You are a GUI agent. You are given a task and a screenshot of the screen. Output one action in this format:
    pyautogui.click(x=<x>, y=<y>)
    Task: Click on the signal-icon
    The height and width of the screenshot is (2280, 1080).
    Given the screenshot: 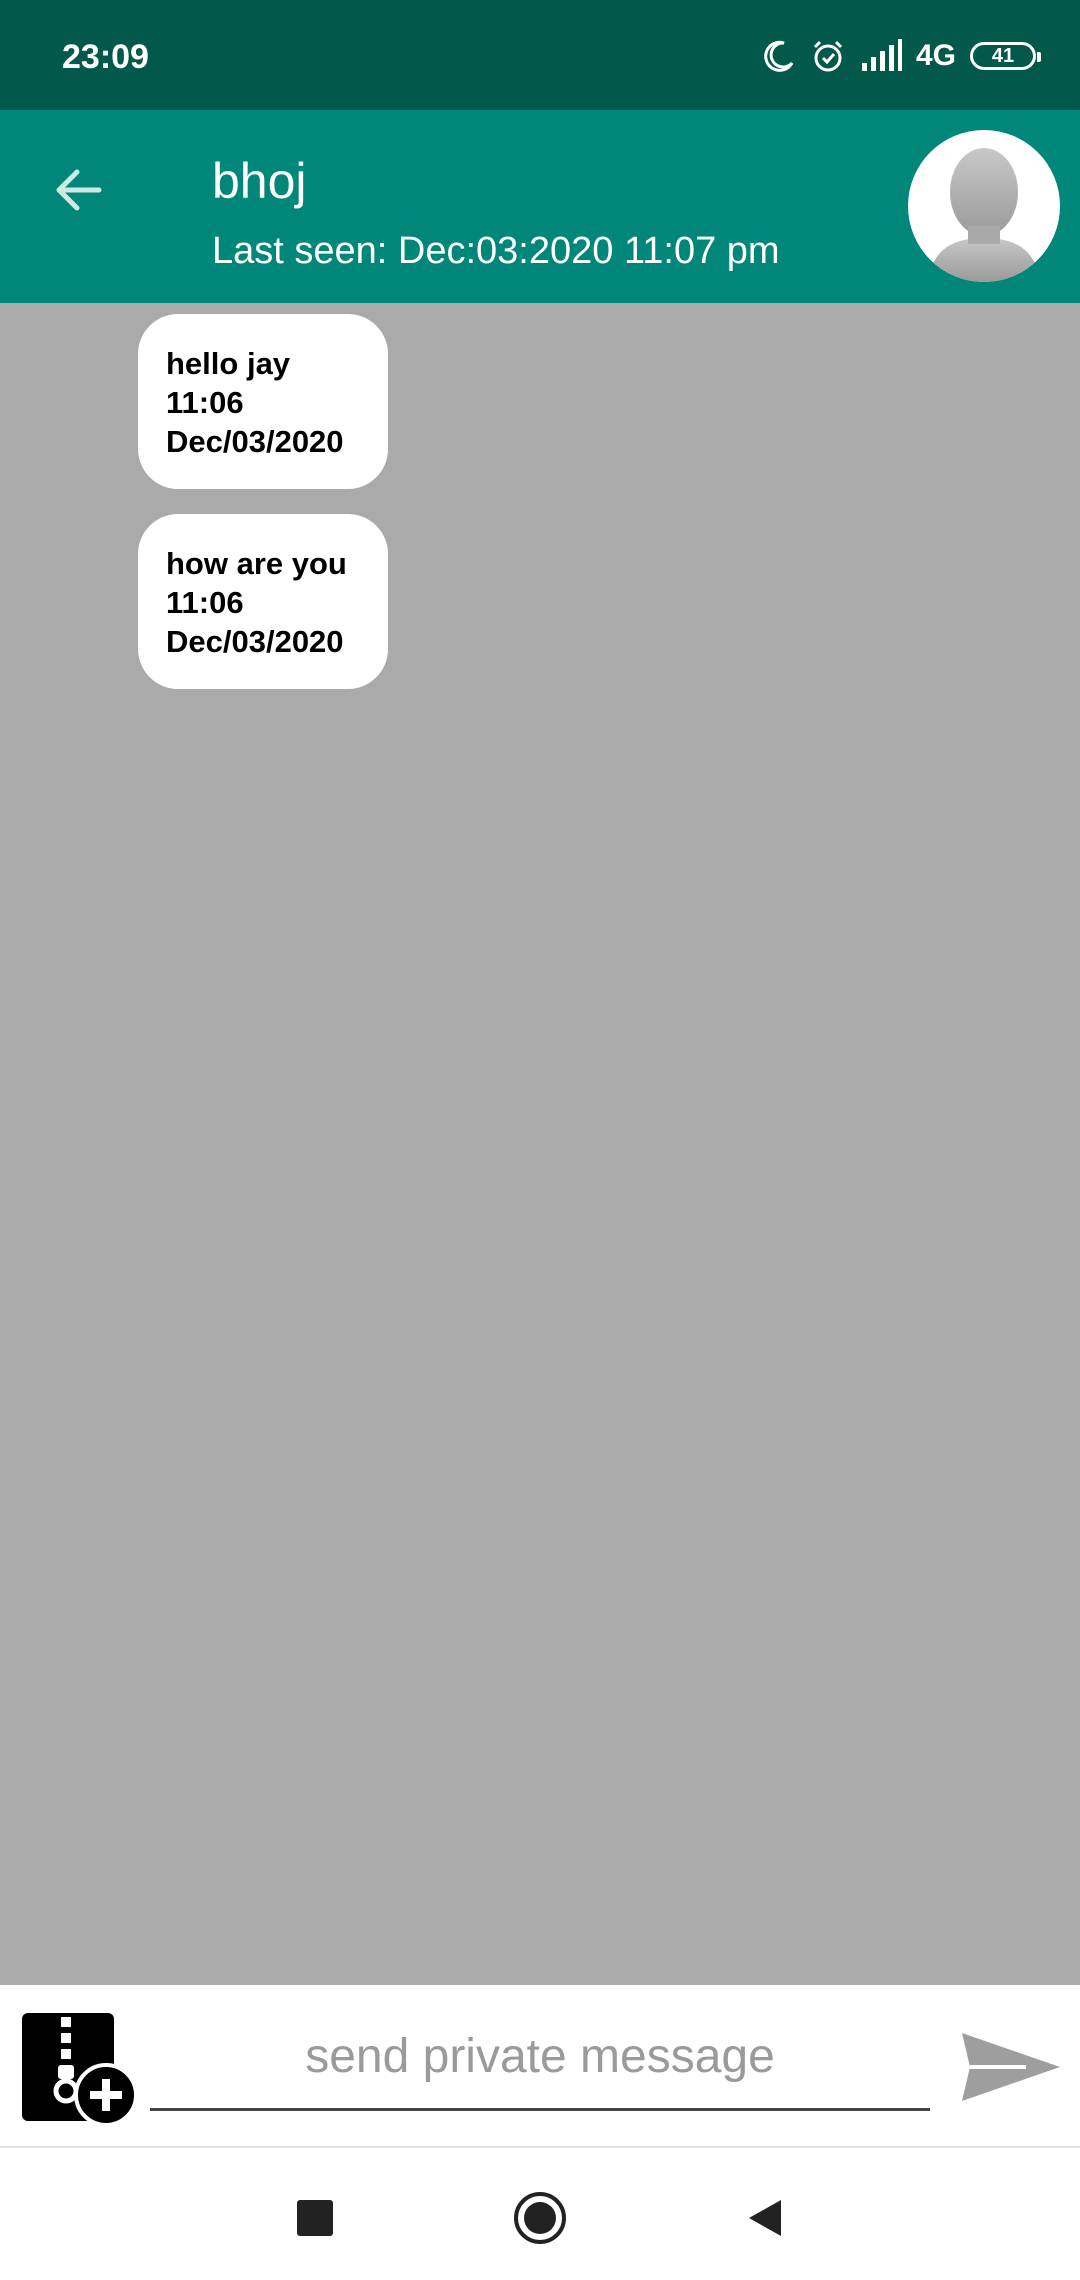 What is the action you would take?
    pyautogui.click(x=881, y=56)
    